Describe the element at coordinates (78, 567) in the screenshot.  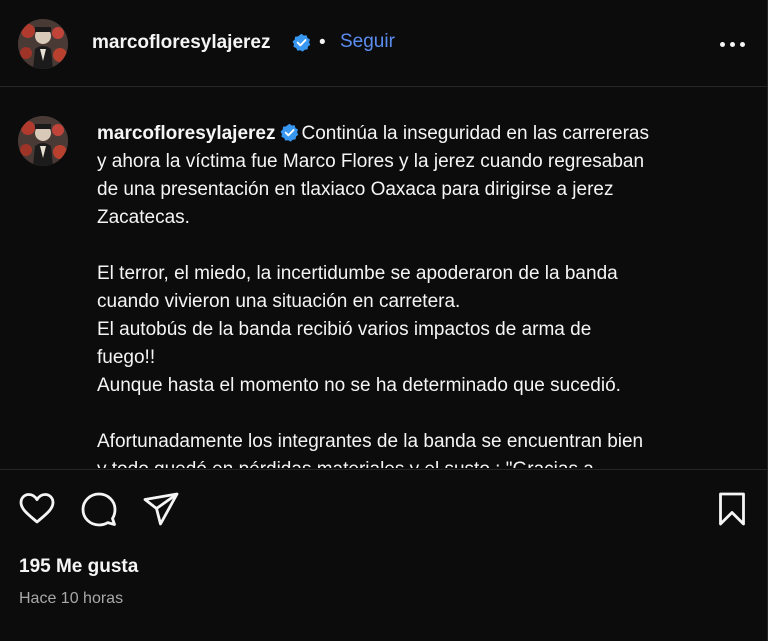
I see `likes-count: 195 Me gusta` at that location.